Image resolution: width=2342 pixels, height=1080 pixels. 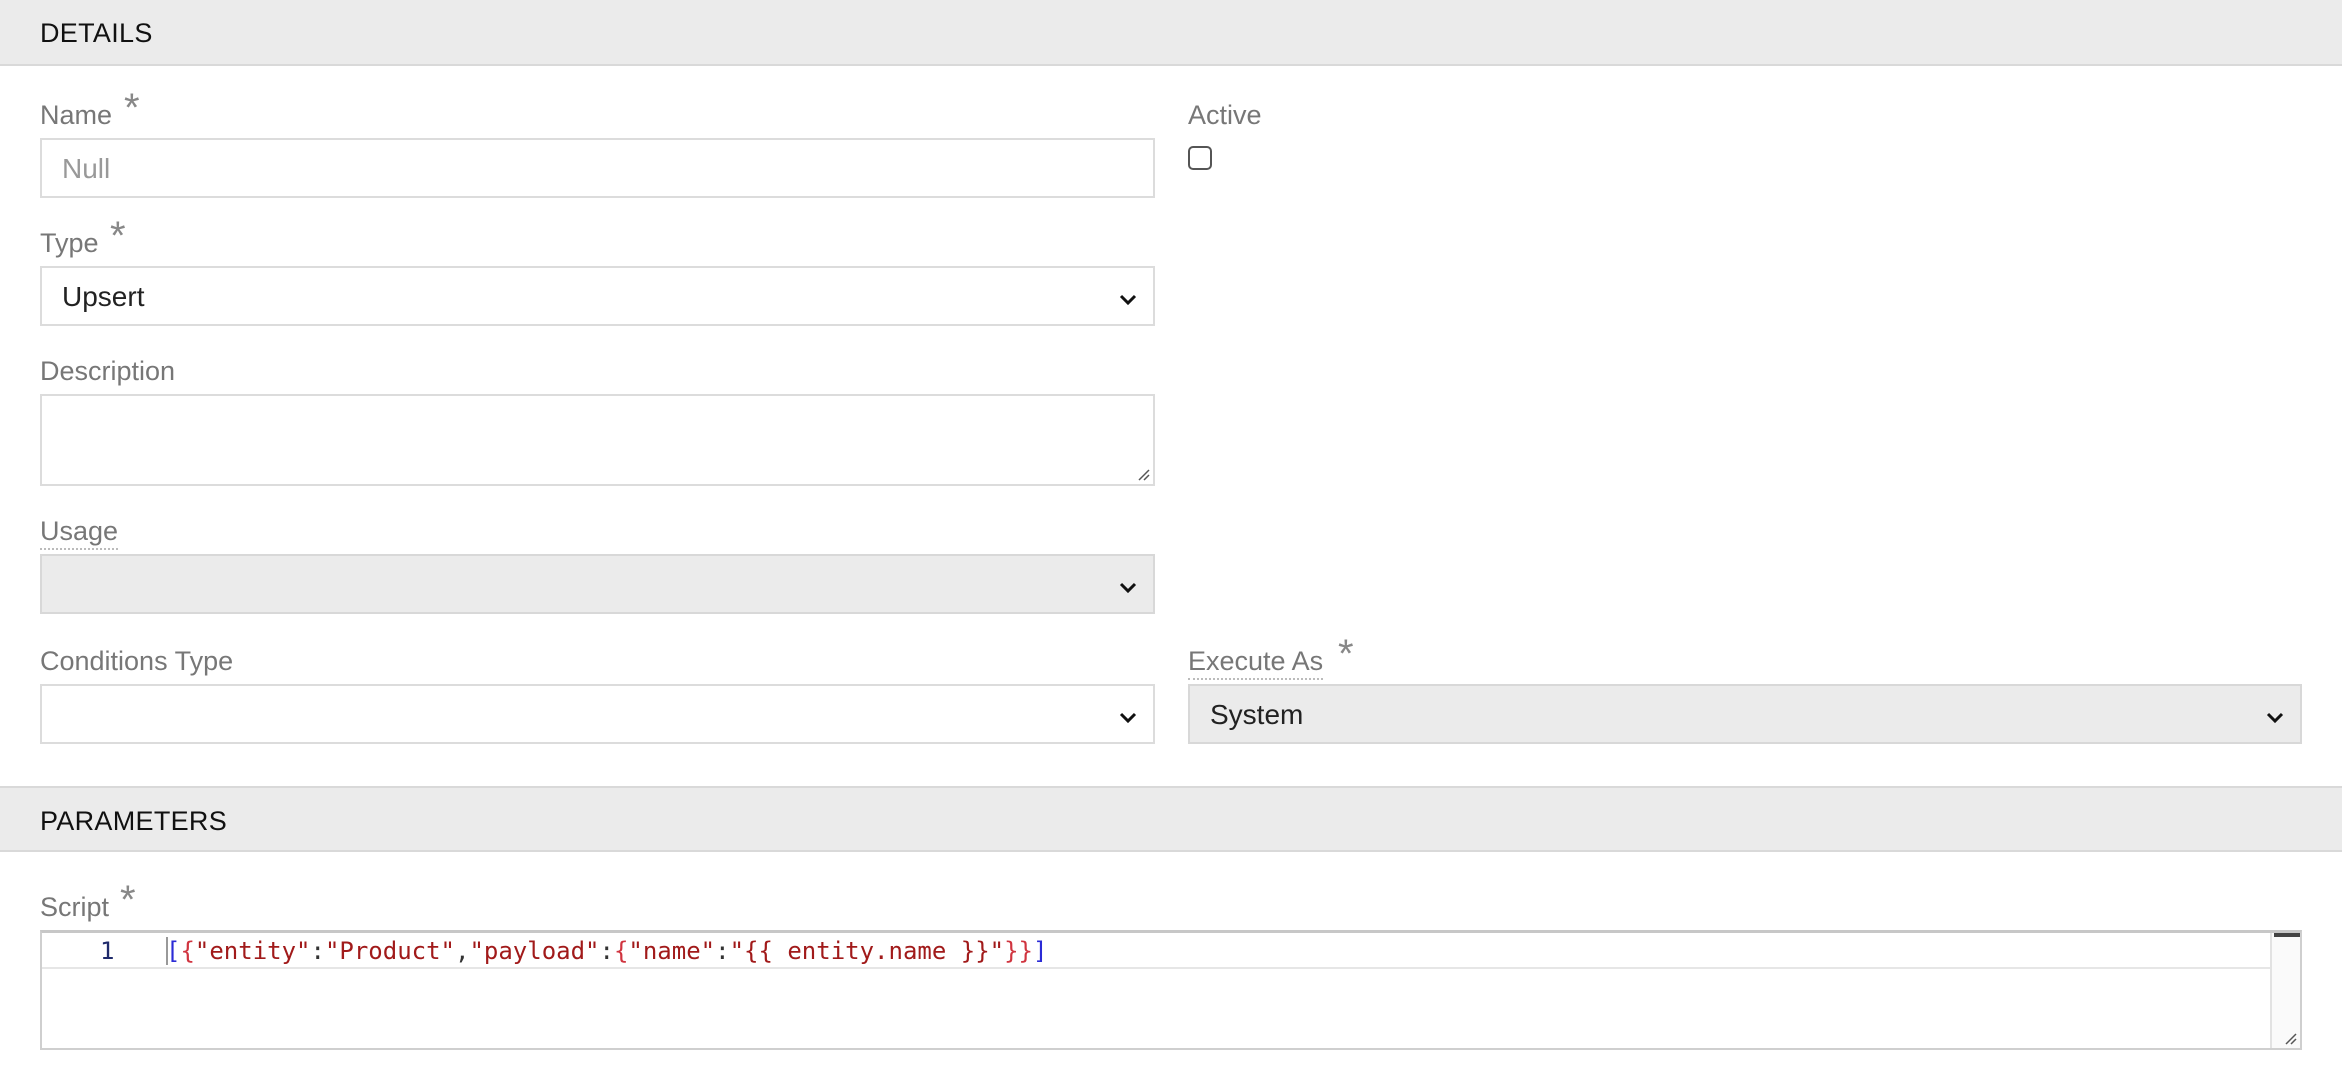 I want to click on execute-as-select-value: System, so click(x=1257, y=714).